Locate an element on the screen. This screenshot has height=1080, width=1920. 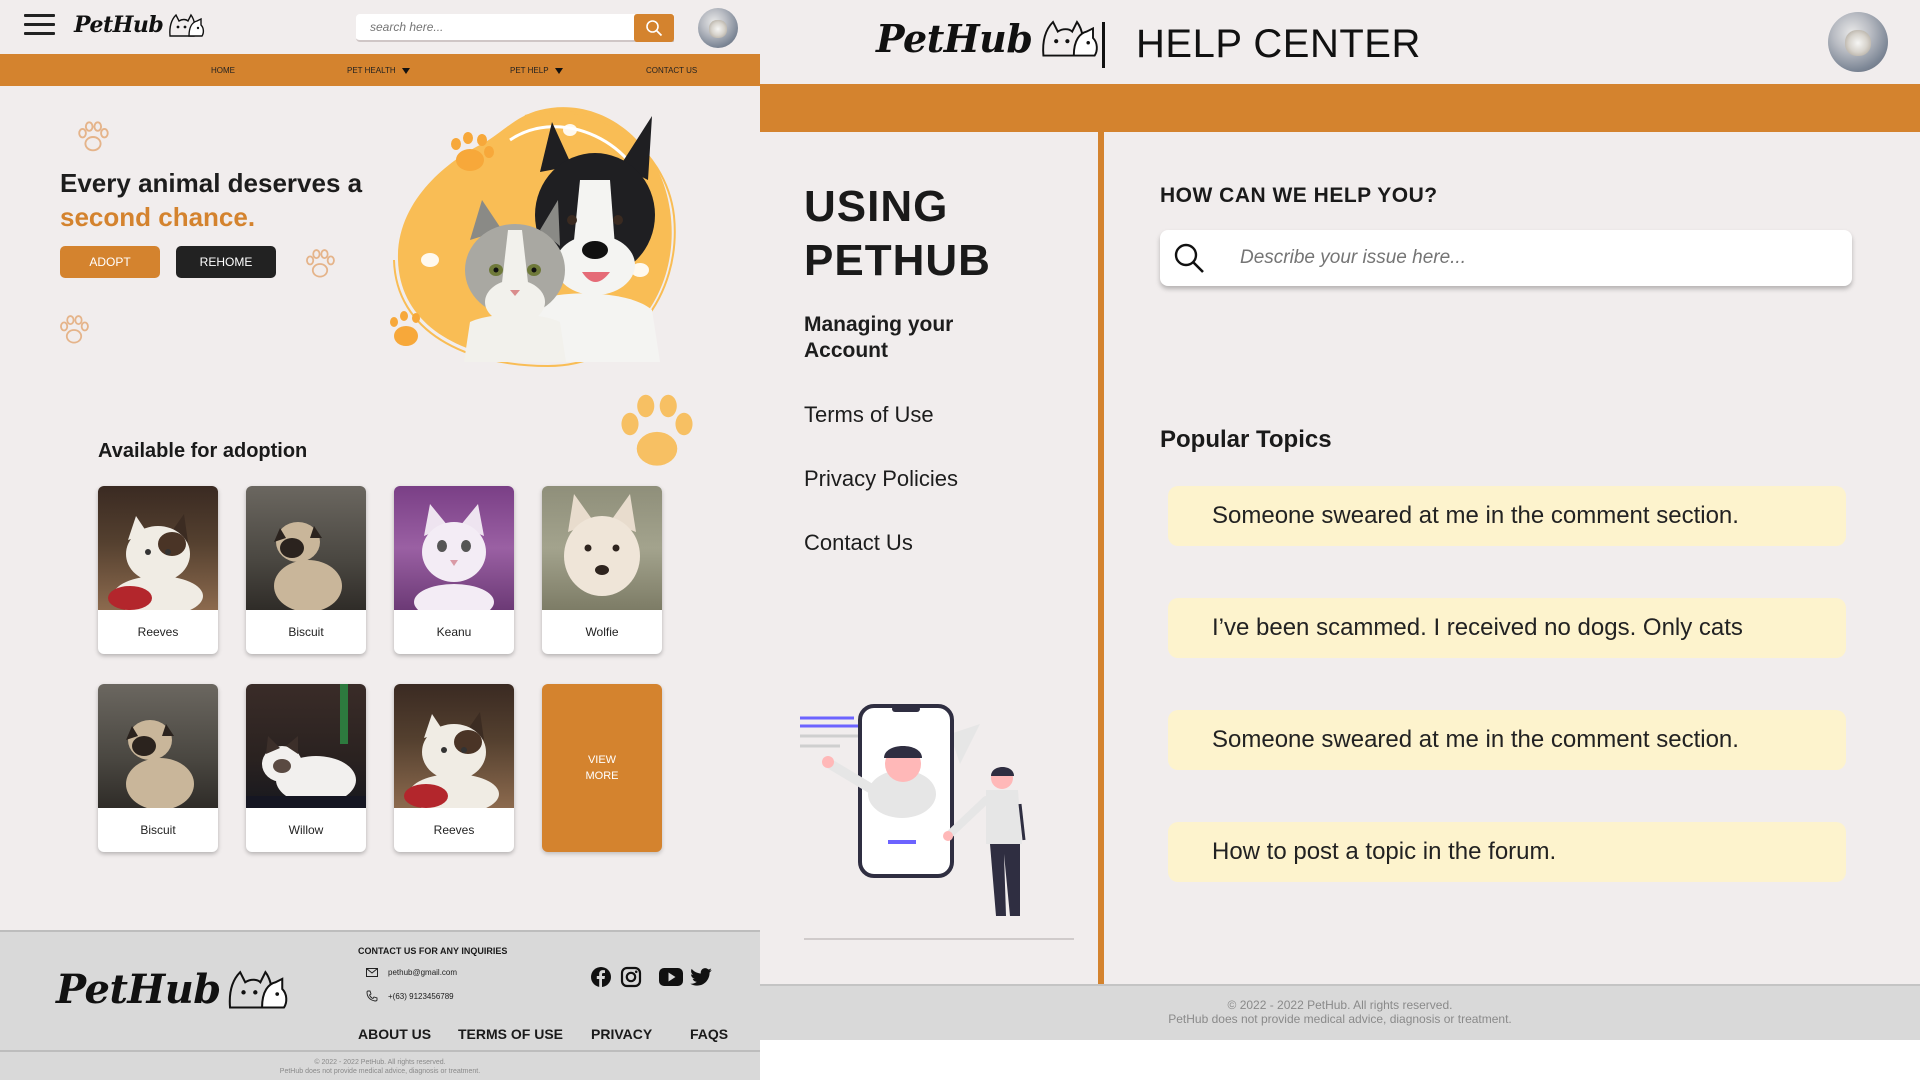
menu-icon is located at coordinates (39, 26).